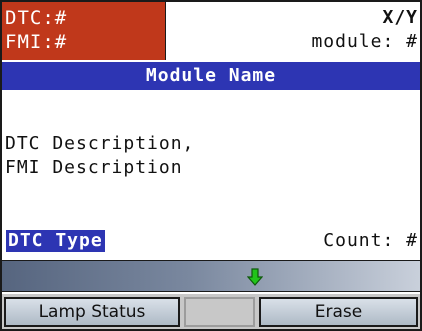  Describe the element at coordinates (400, 17) in the screenshot. I see `record-position: X/Y` at that location.